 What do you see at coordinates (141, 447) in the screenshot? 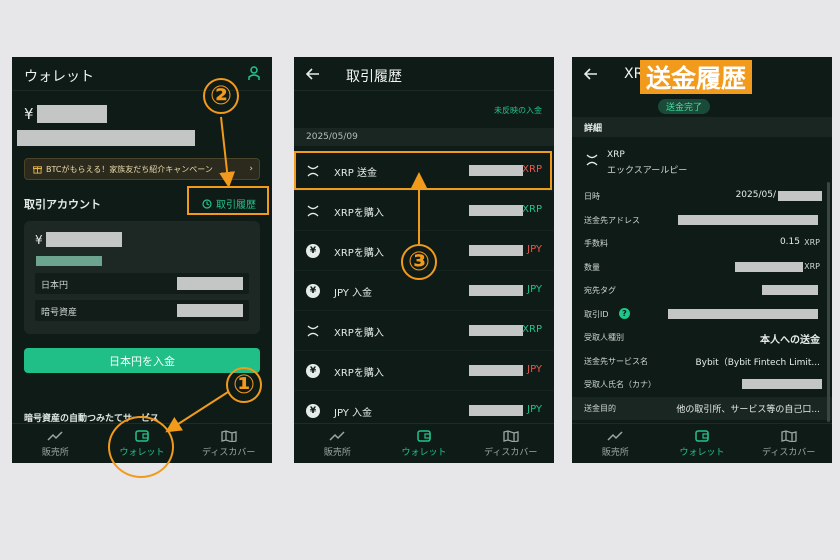
I see `highlight-wallet-tab` at bounding box center [141, 447].